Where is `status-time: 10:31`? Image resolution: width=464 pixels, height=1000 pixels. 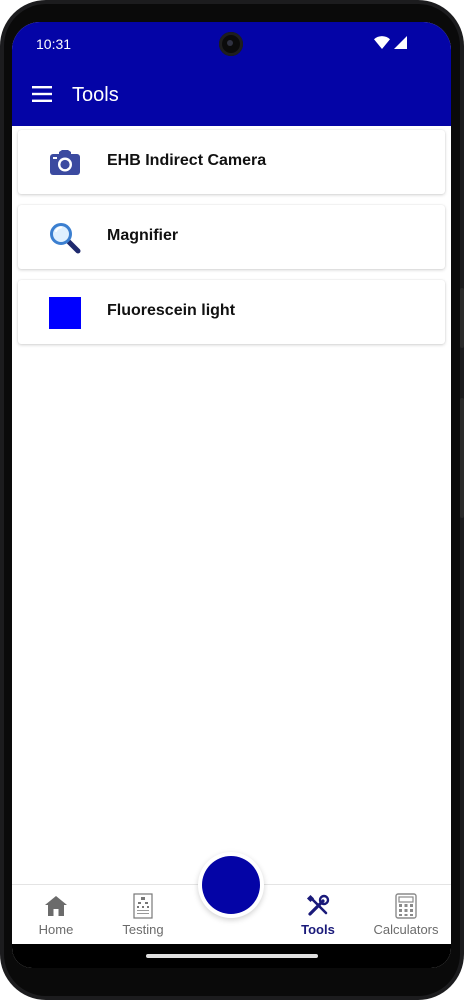
status-time: 10:31 is located at coordinates (54, 44).